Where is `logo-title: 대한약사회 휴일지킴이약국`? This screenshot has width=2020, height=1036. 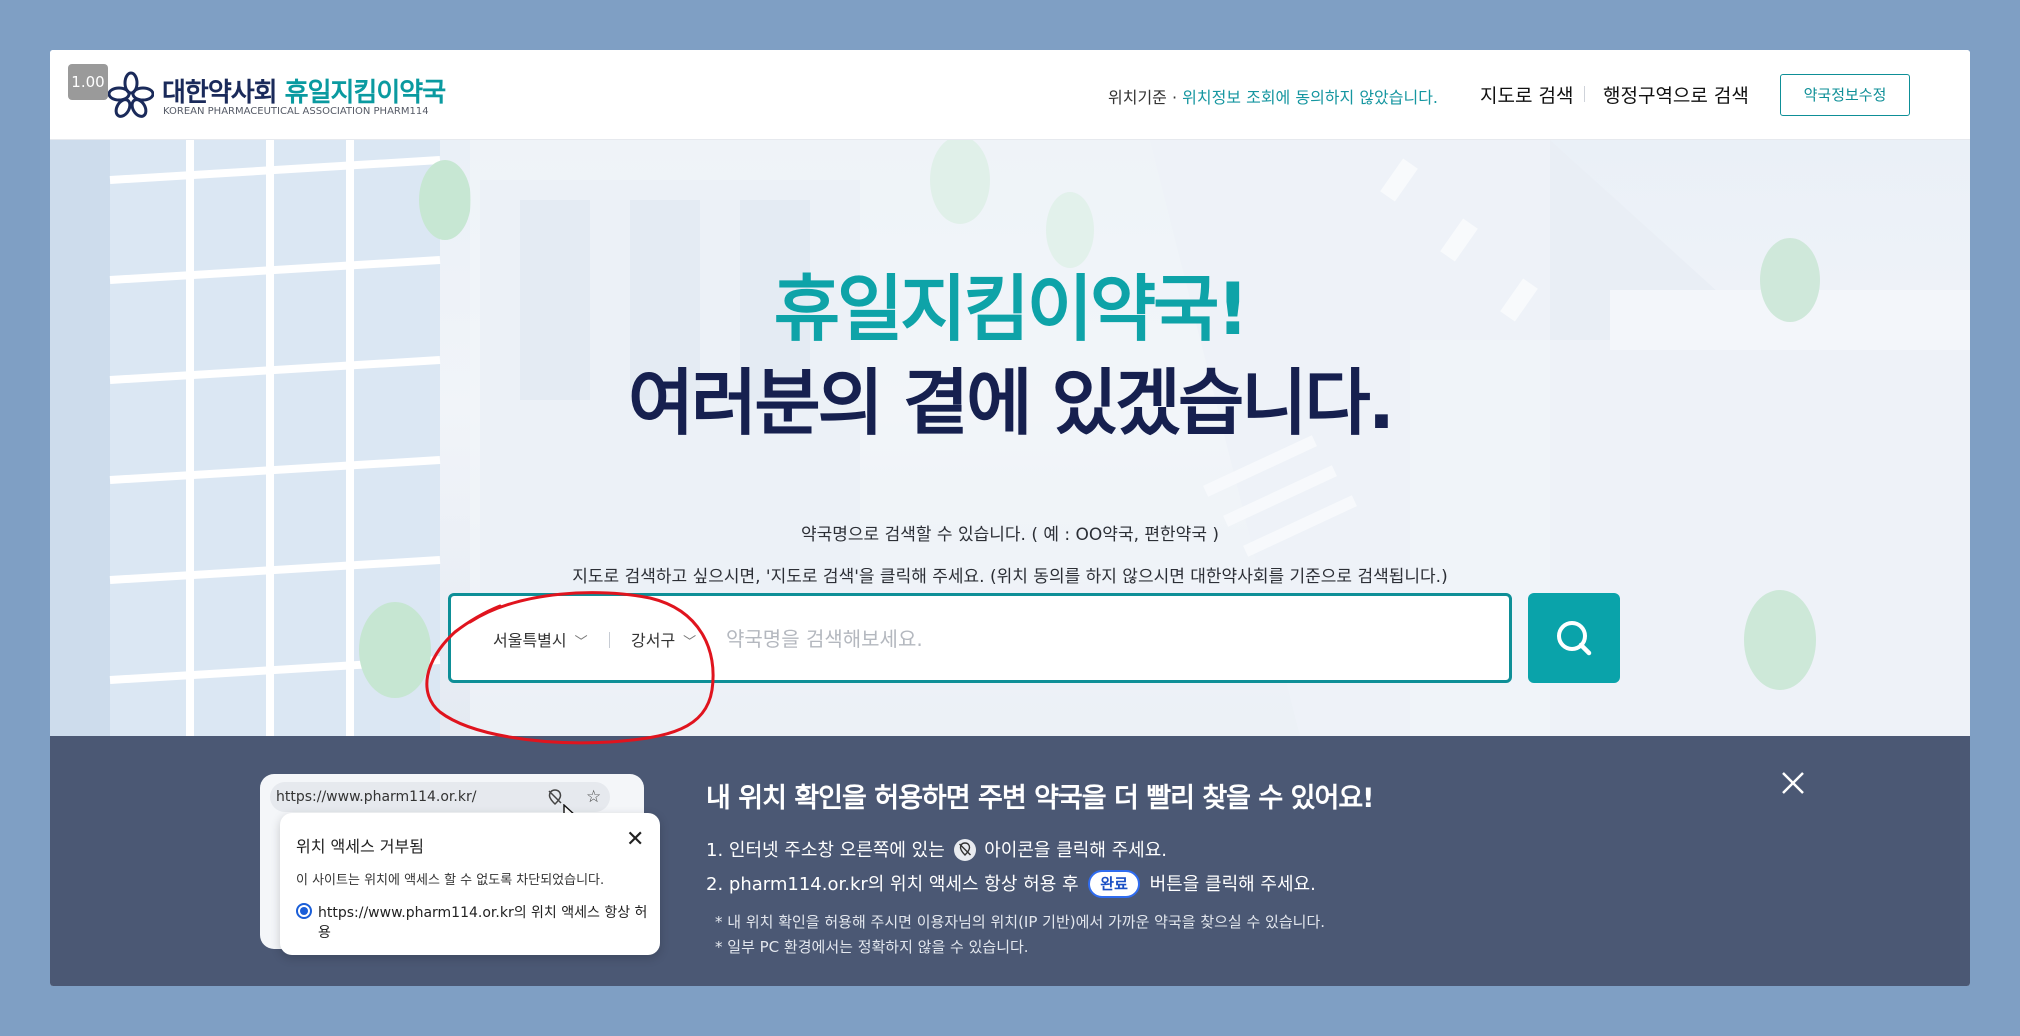
logo-title: 대한약사회 휴일지킴이약국 is located at coordinates (304, 90).